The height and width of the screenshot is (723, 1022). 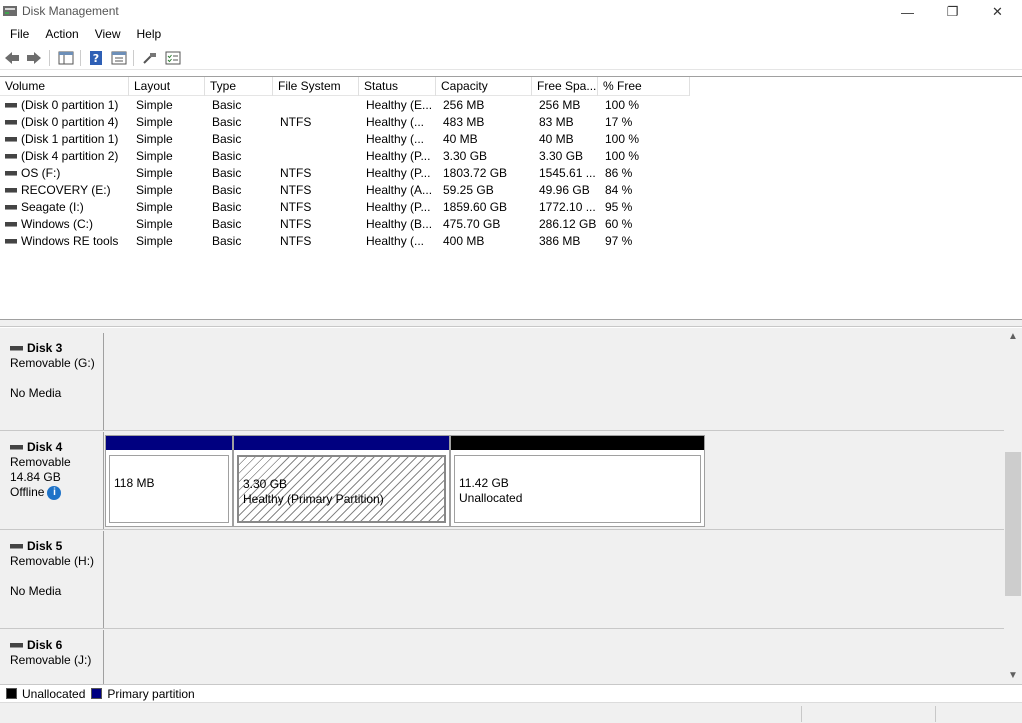 I want to click on properties-button, so click(x=119, y=58).